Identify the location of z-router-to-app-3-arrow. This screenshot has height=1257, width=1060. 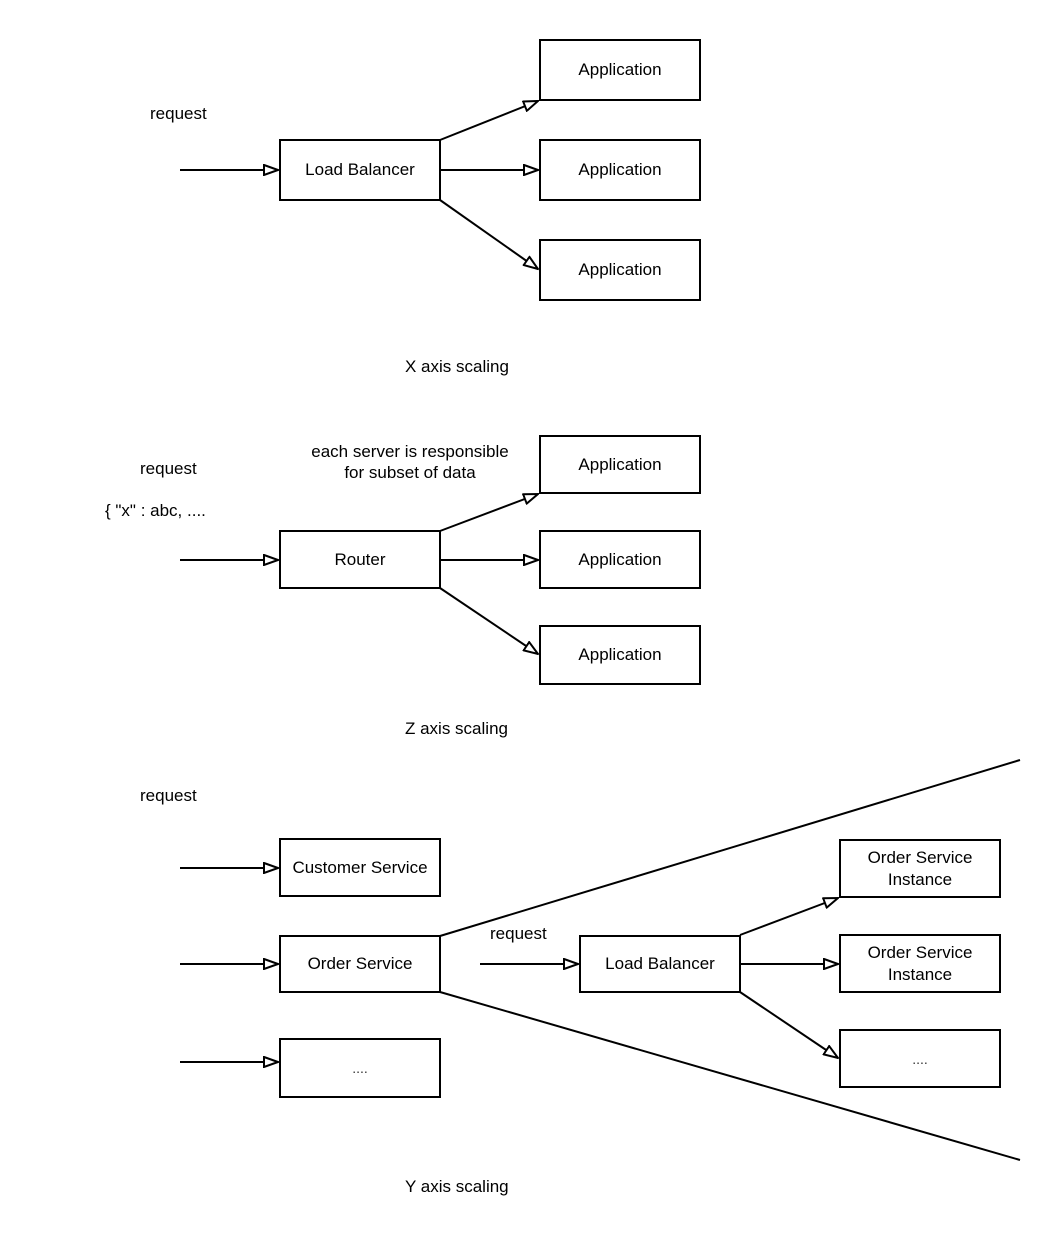
(488, 620).